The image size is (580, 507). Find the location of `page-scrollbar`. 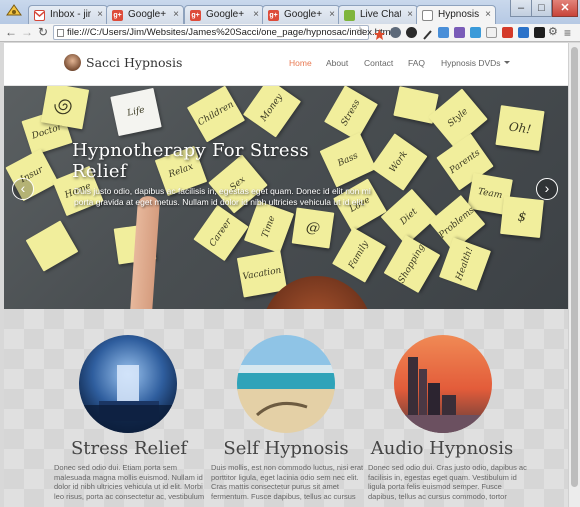

page-scrollbar is located at coordinates (574, 275).